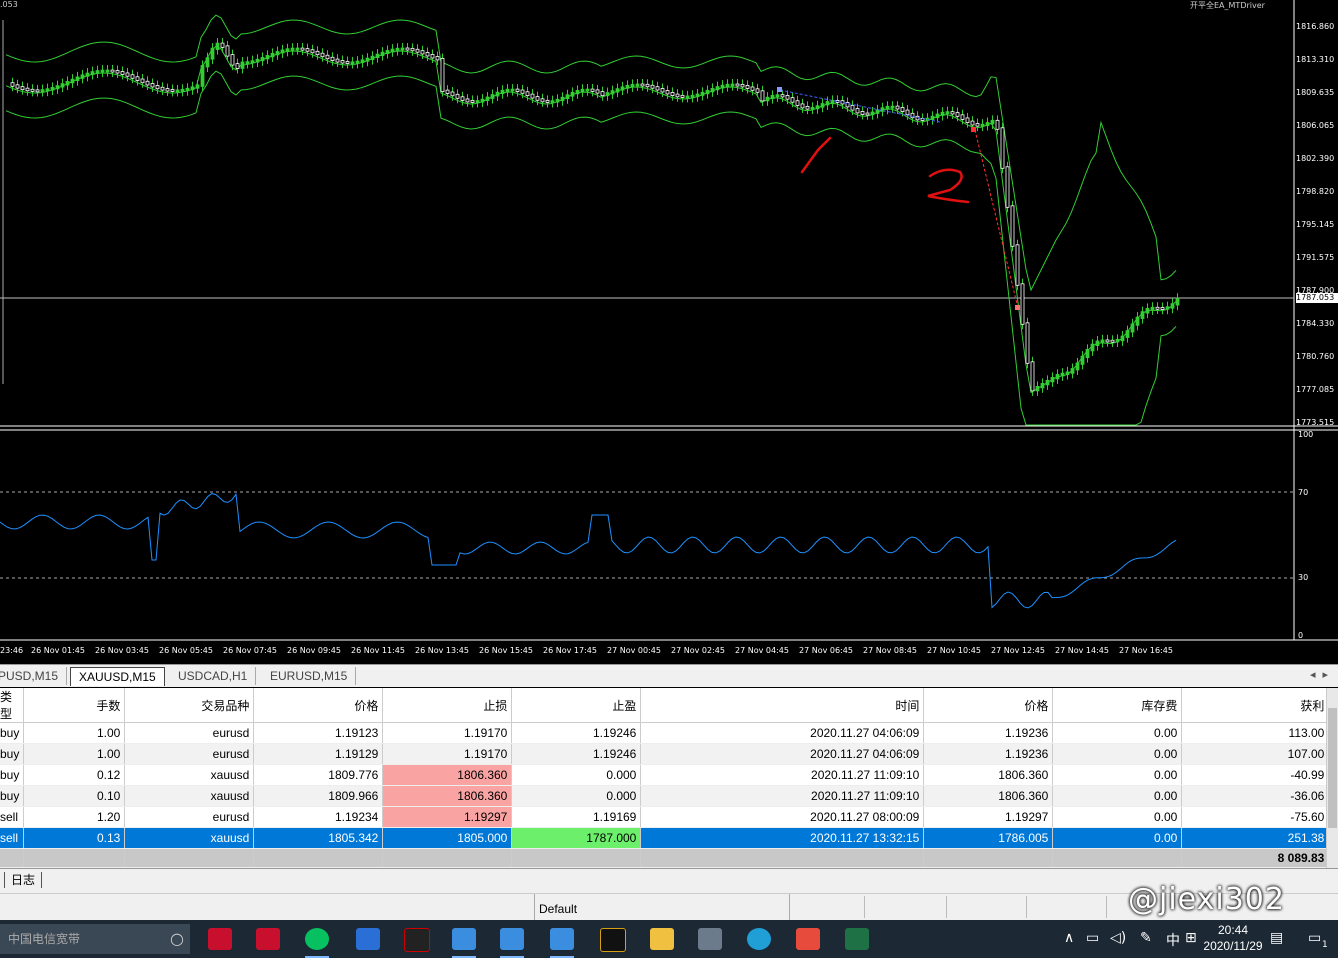 This screenshot has width=1338, height=958. I want to click on wechat-icon, so click(317, 943).